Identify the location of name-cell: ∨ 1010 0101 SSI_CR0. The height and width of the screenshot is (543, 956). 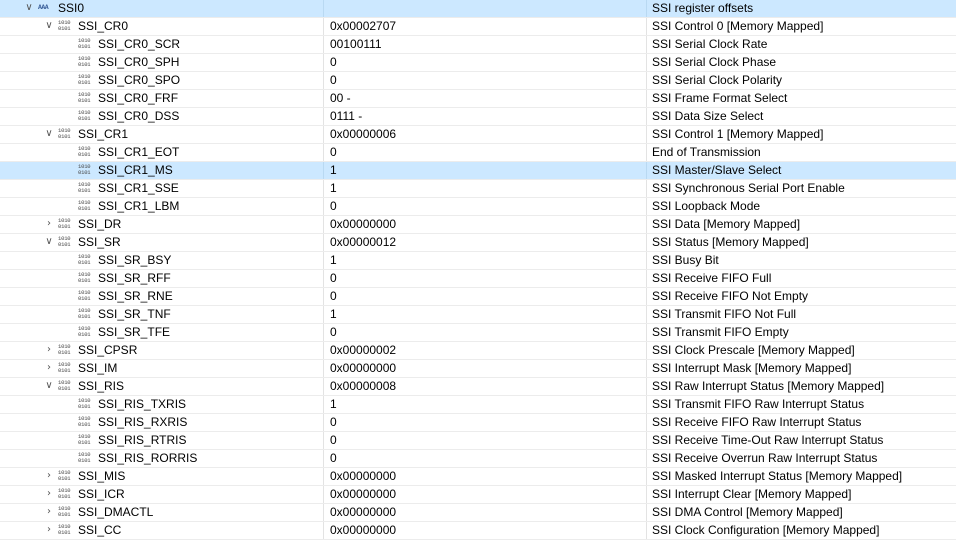
(162, 26).